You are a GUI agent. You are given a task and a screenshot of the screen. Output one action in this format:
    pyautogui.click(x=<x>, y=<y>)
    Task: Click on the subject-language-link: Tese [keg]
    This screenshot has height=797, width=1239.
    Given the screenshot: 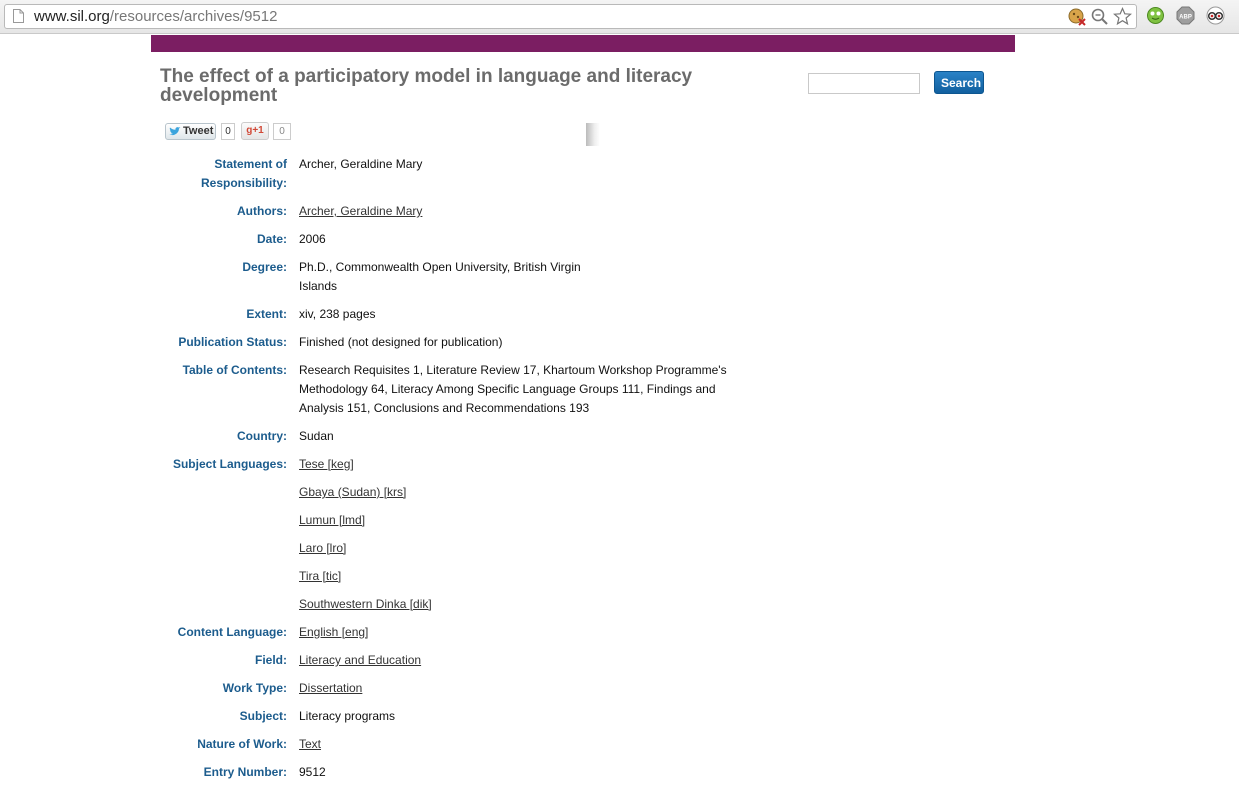 What is the action you would take?
    pyautogui.click(x=514, y=464)
    